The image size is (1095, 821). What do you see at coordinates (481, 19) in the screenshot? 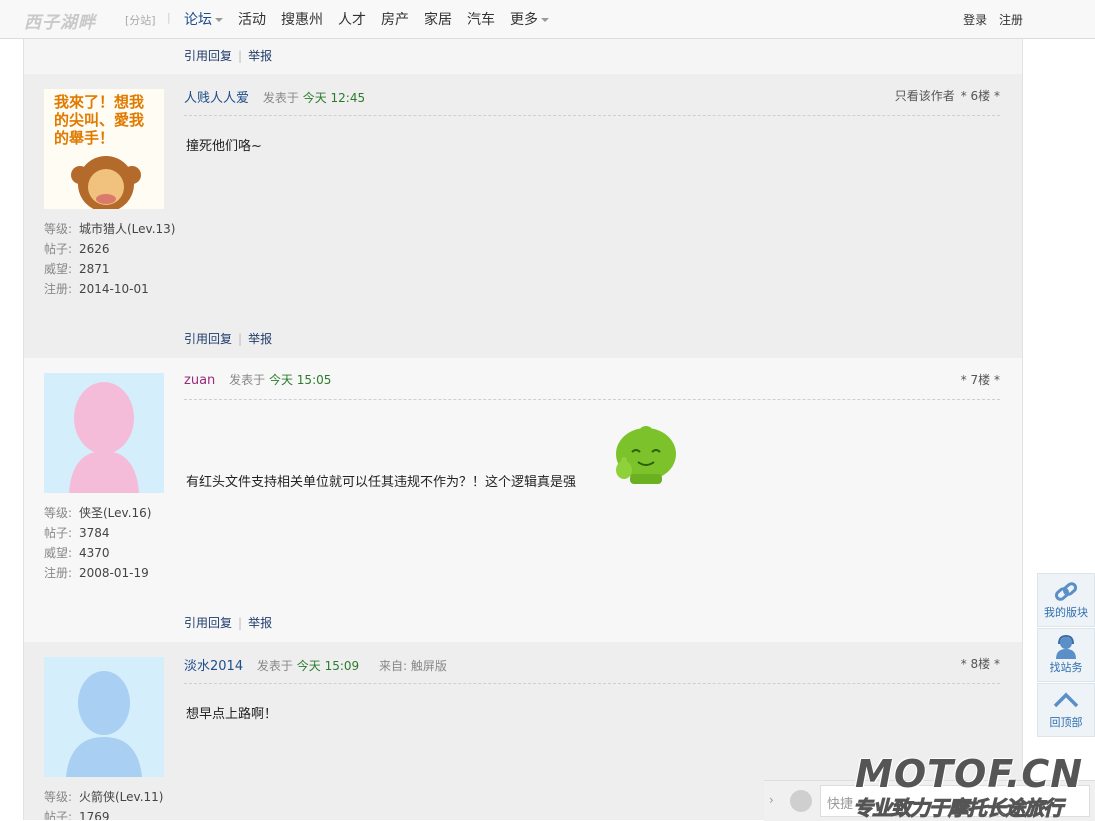
I see `nav-item-auto: 汽车` at bounding box center [481, 19].